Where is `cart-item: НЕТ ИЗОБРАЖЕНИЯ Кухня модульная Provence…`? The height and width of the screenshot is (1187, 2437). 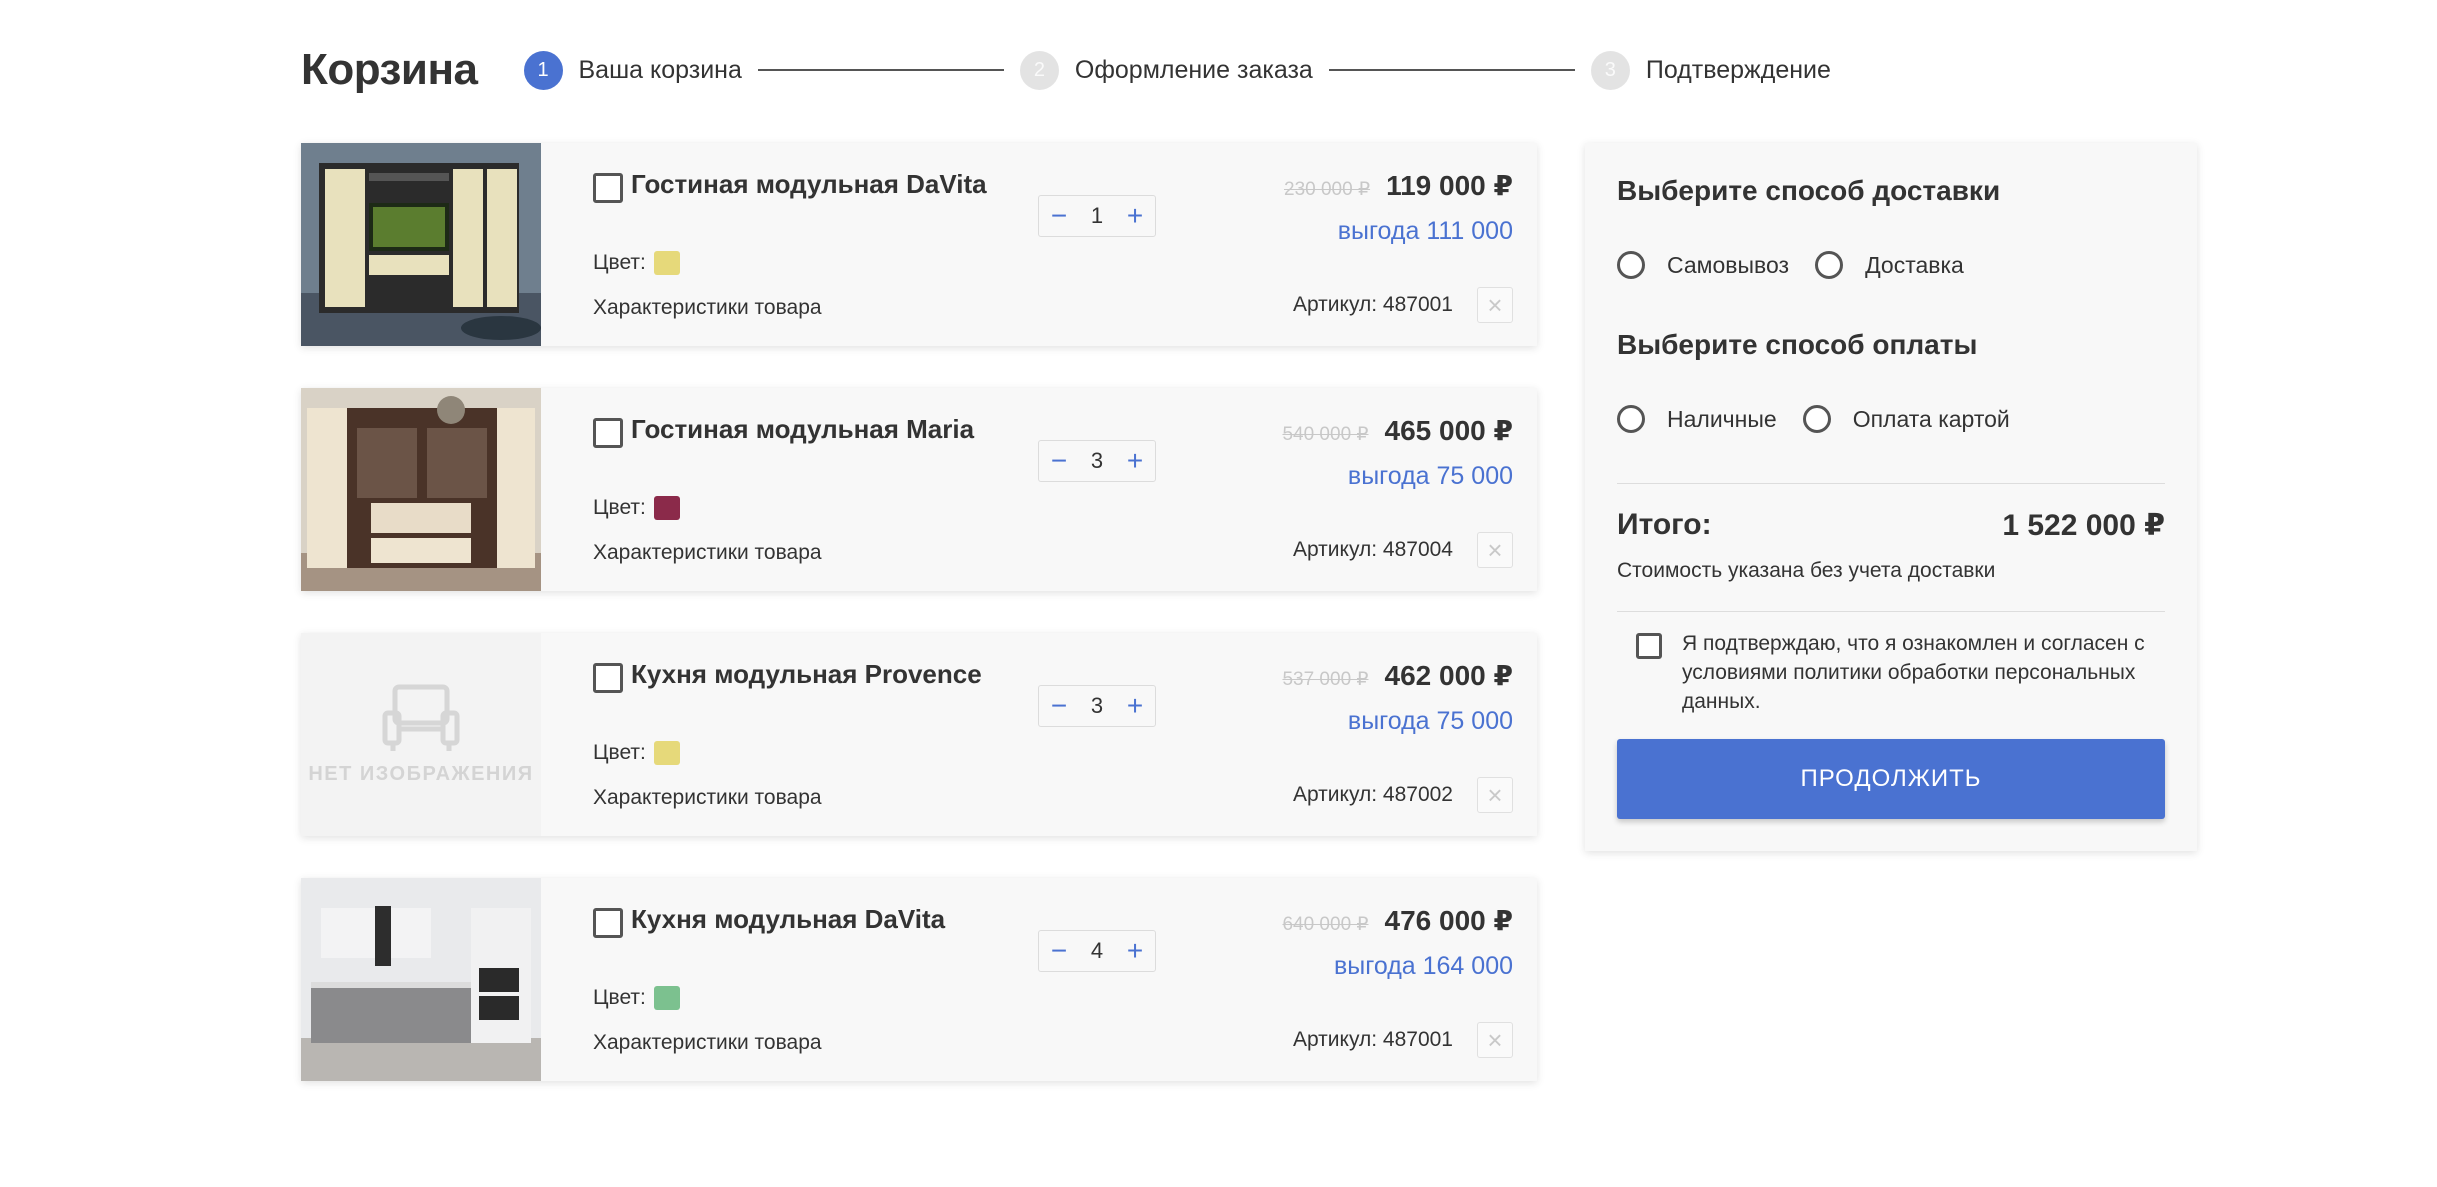
cart-item: НЕТ ИЗОБРАЖЕНИЯ Кухня модульная Provence… is located at coordinates (919, 734).